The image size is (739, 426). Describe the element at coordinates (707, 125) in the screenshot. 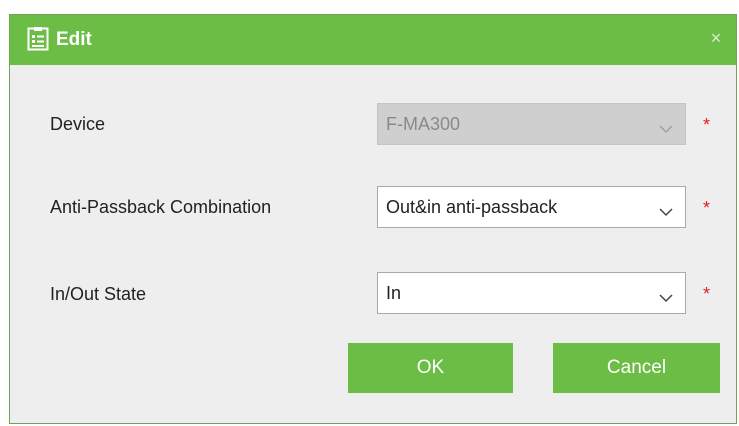

I see `device-required-marker: *` at that location.